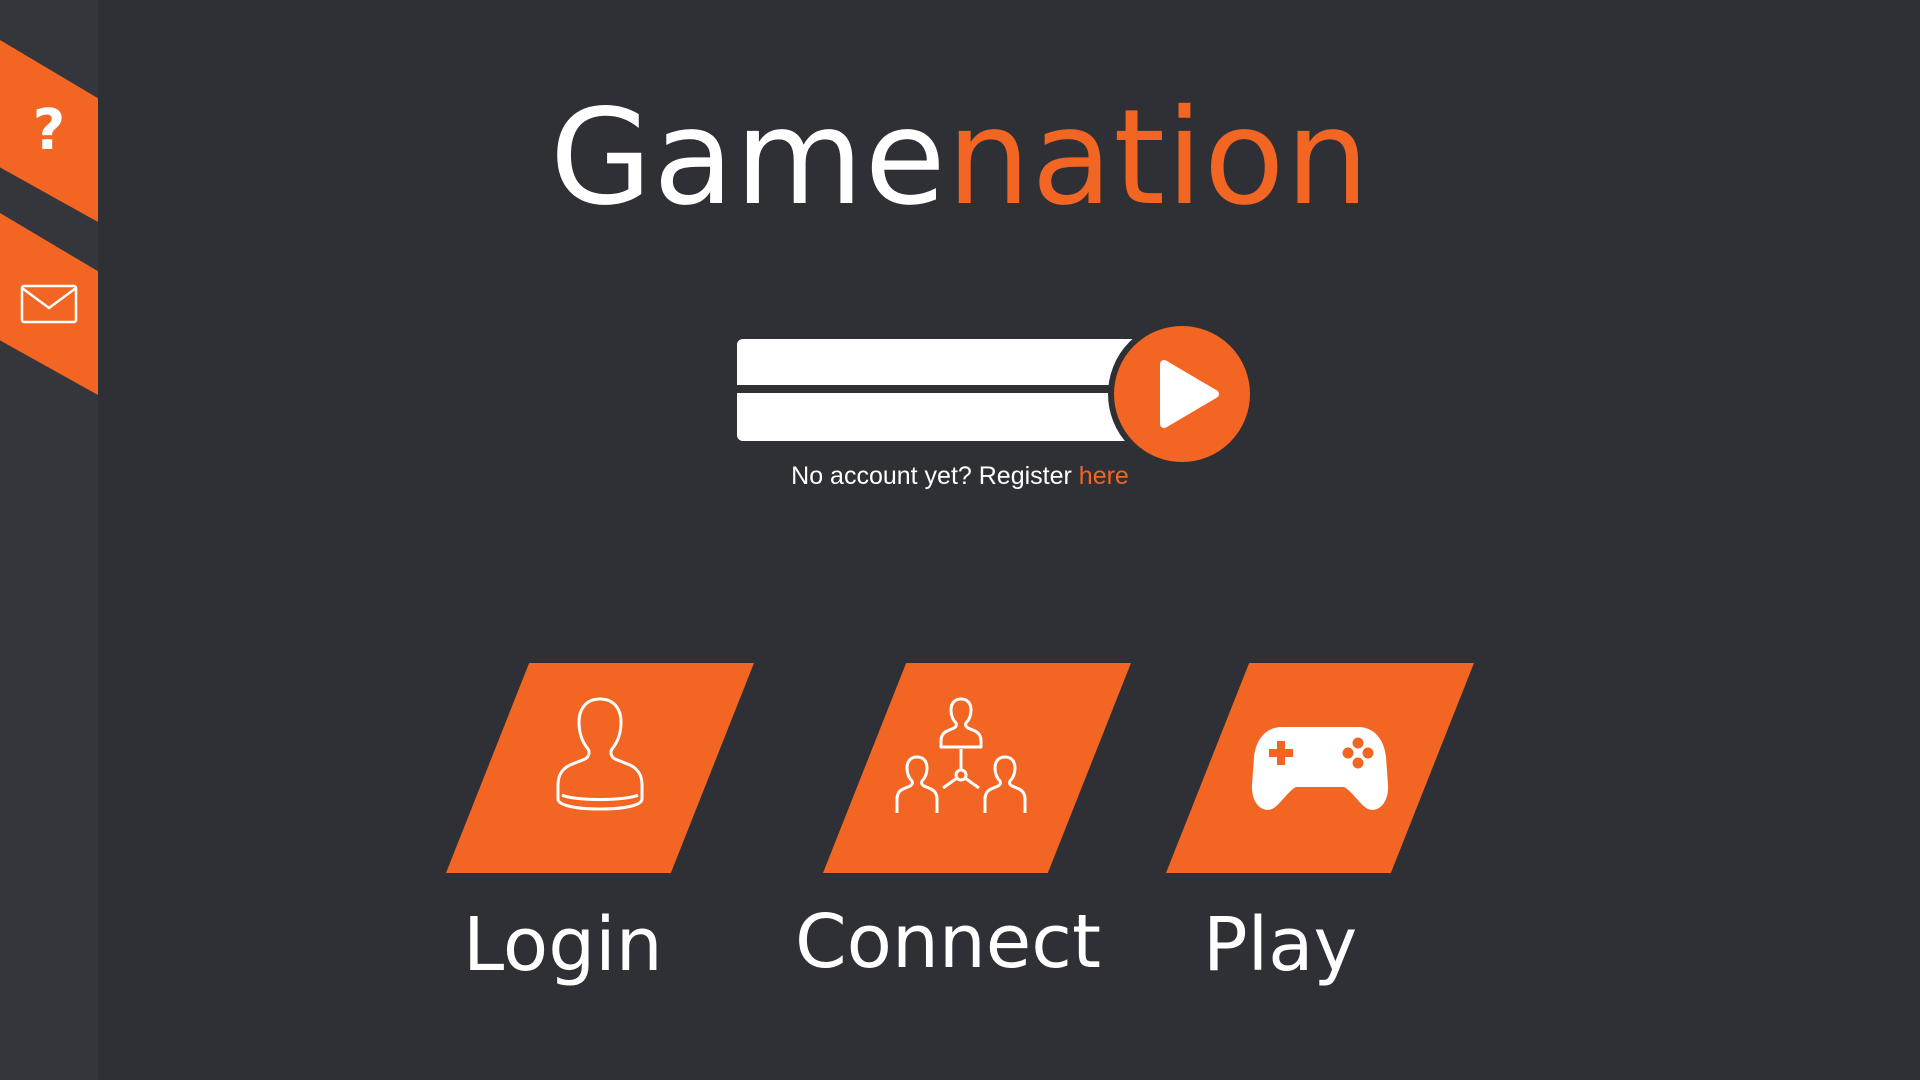 Image resolution: width=1920 pixels, height=1080 pixels. What do you see at coordinates (935, 476) in the screenshot?
I see `register-text: No account yet? Register` at bounding box center [935, 476].